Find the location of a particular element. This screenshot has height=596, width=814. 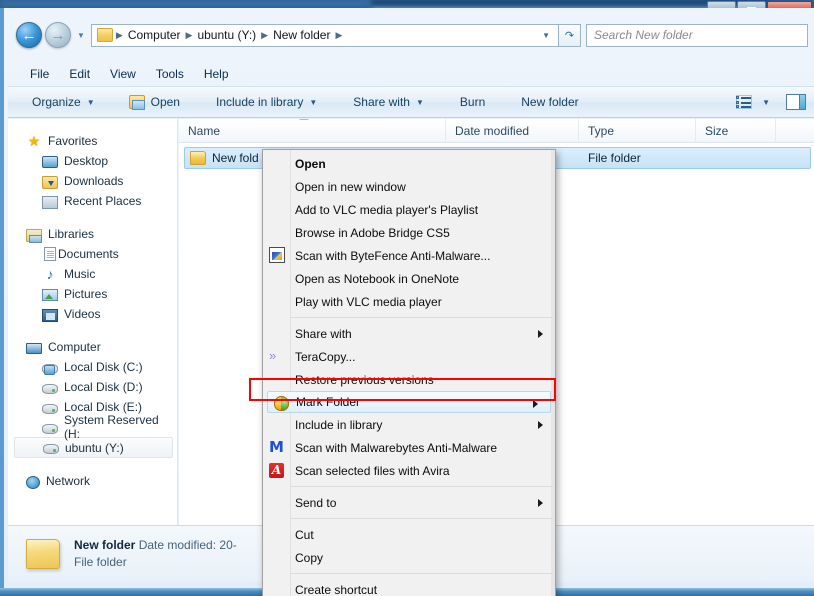

nav-label-documents: Documents is located at coordinates (88, 254).